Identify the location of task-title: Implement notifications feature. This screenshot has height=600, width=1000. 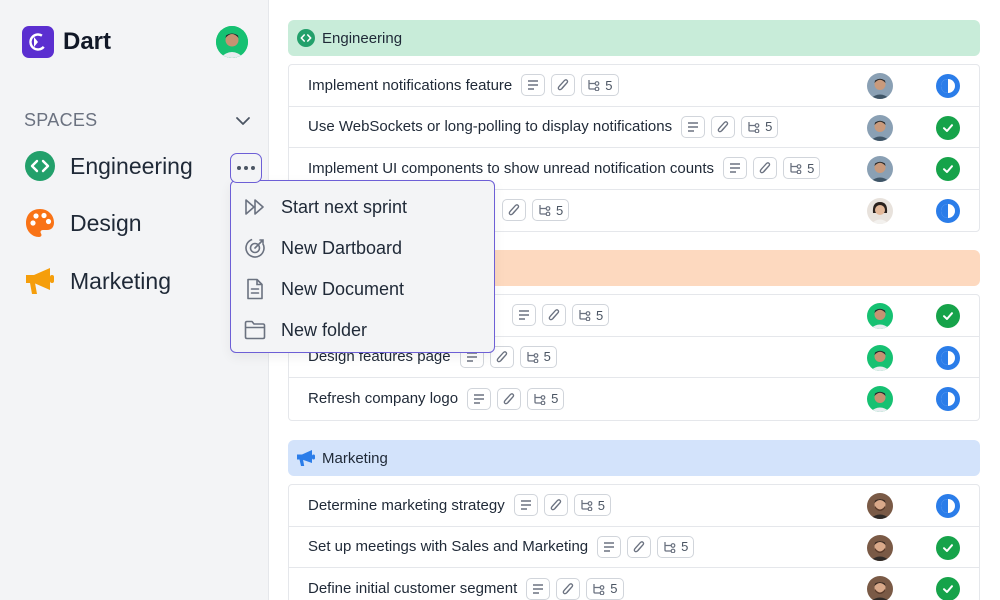
(410, 85).